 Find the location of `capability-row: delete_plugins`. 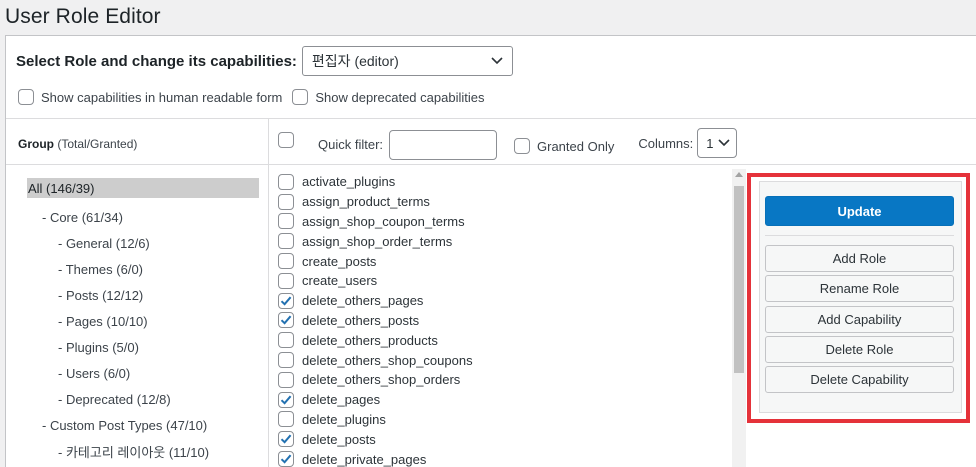

capability-row: delete_plugins is located at coordinates (503, 420).